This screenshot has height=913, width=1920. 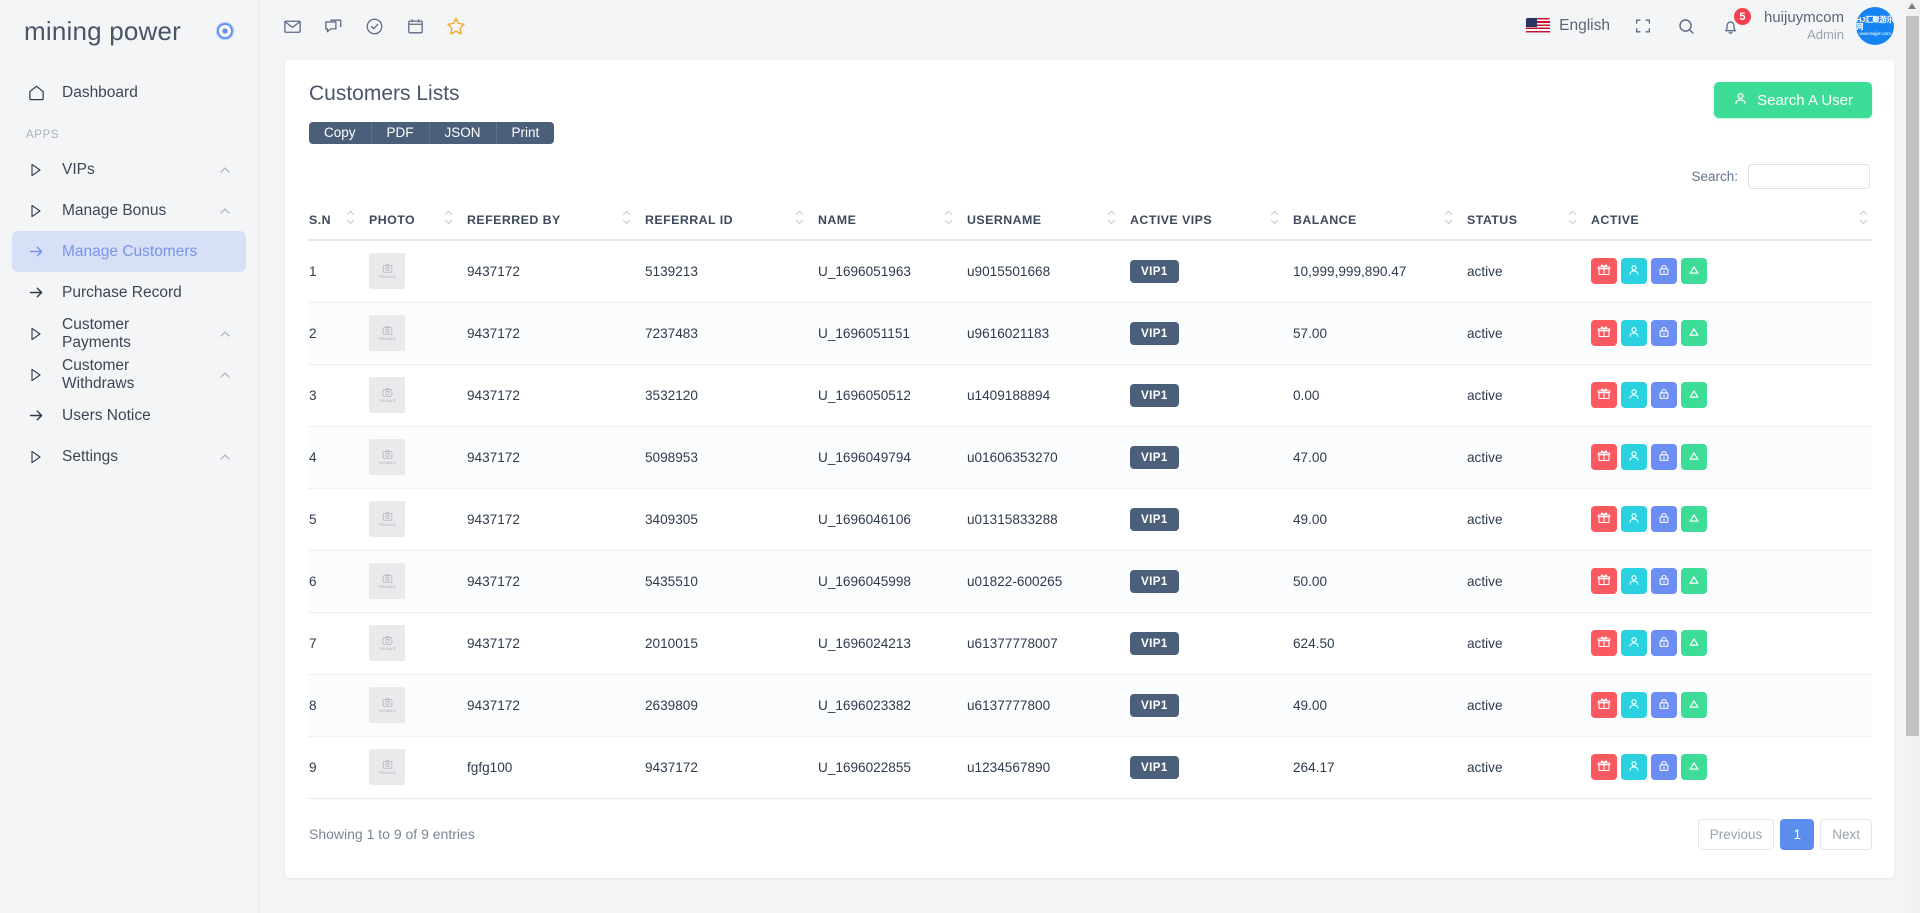 I want to click on fullscreen-icon, so click(x=1643, y=26).